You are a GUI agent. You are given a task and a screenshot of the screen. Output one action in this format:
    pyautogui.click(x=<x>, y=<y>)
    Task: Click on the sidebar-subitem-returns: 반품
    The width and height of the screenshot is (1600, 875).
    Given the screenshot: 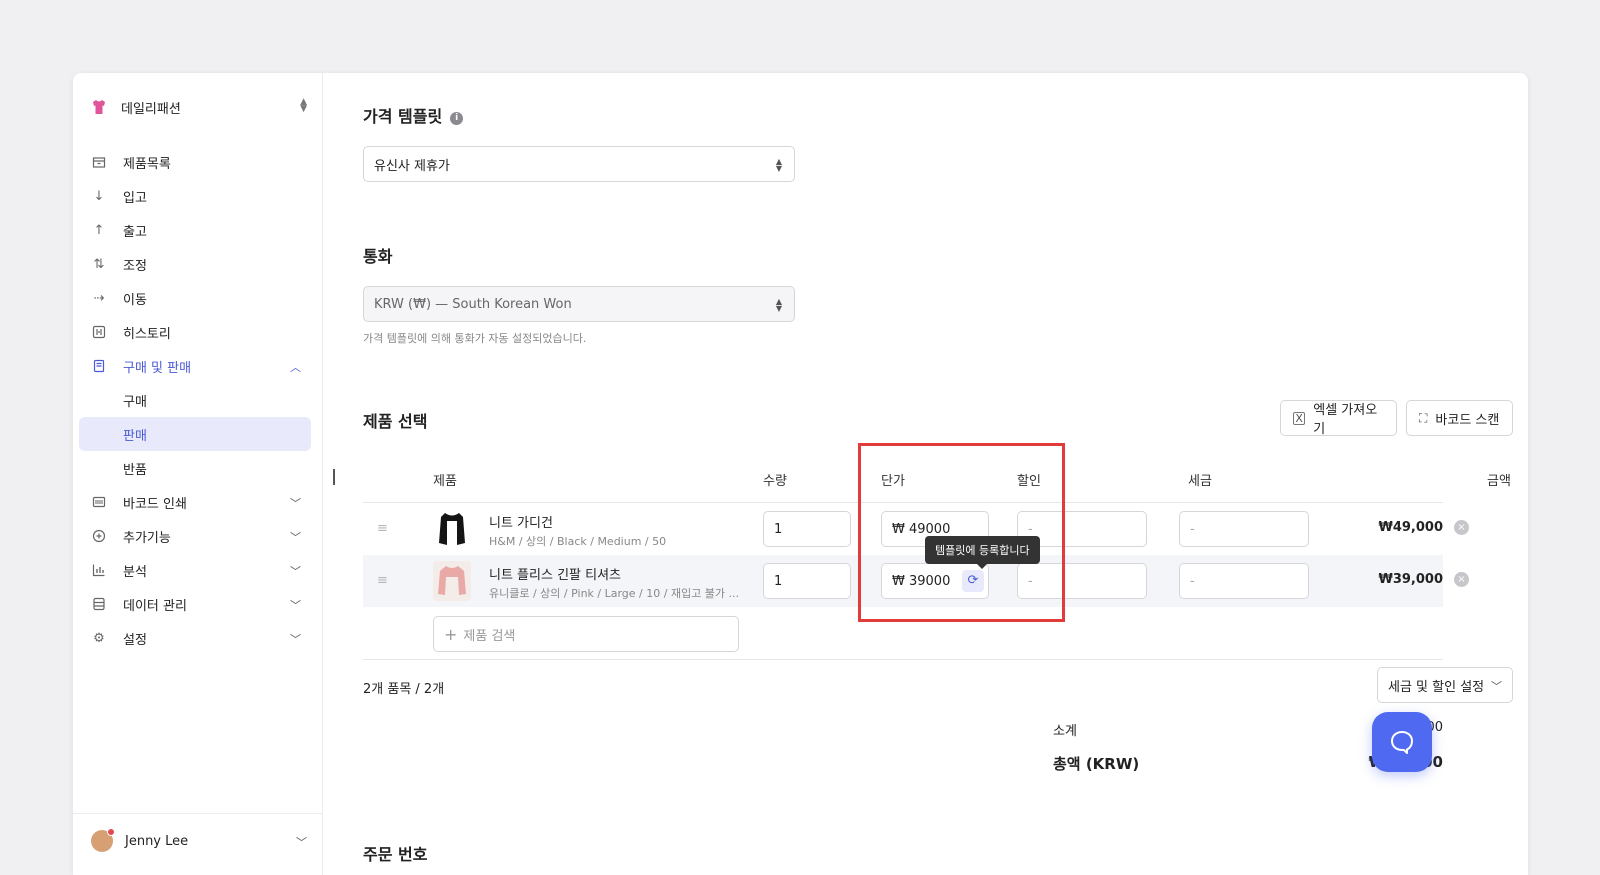 What is the action you would take?
    pyautogui.click(x=195, y=468)
    